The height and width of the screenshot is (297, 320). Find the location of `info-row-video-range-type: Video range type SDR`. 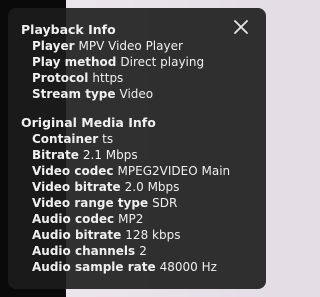

info-row-video-range-type: Video range type SDR is located at coordinates (143, 203).